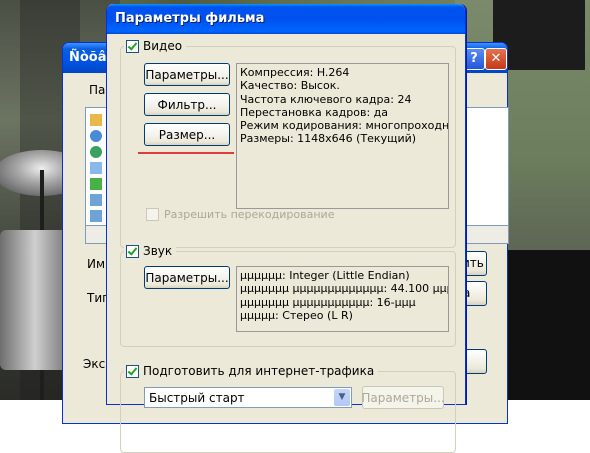 Image resolution: width=590 pixels, height=453 pixels. What do you see at coordinates (328, 139) in the screenshot?
I see `video-info-line: Размеры: 1148x646 (Текущий)` at bounding box center [328, 139].